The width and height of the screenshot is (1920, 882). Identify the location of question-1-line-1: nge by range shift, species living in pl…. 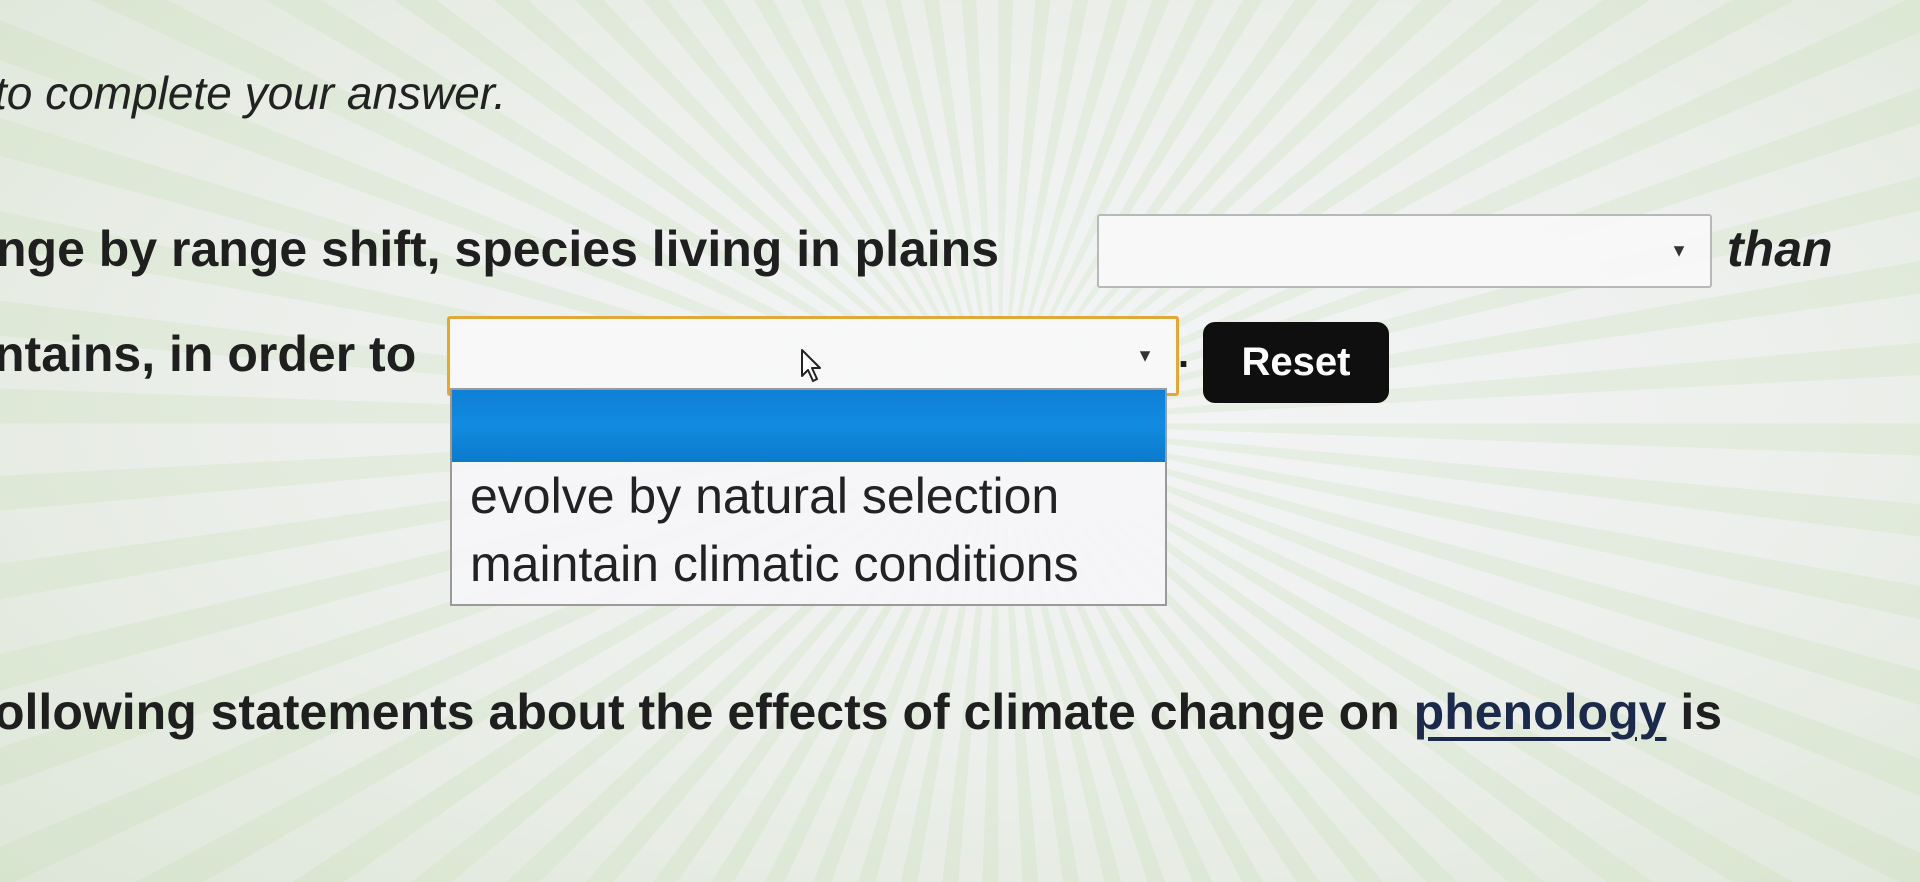
(499, 249).